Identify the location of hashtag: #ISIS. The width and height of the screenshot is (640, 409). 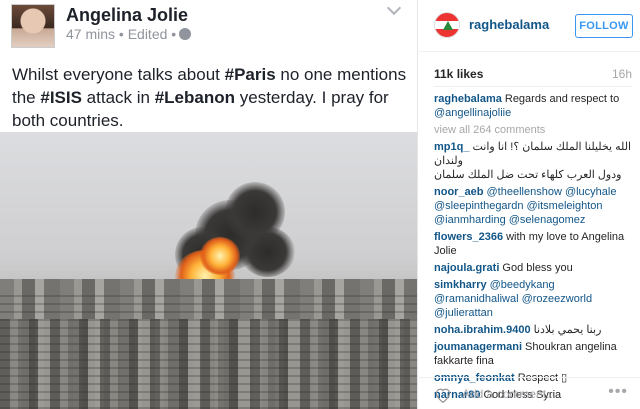
(61, 97).